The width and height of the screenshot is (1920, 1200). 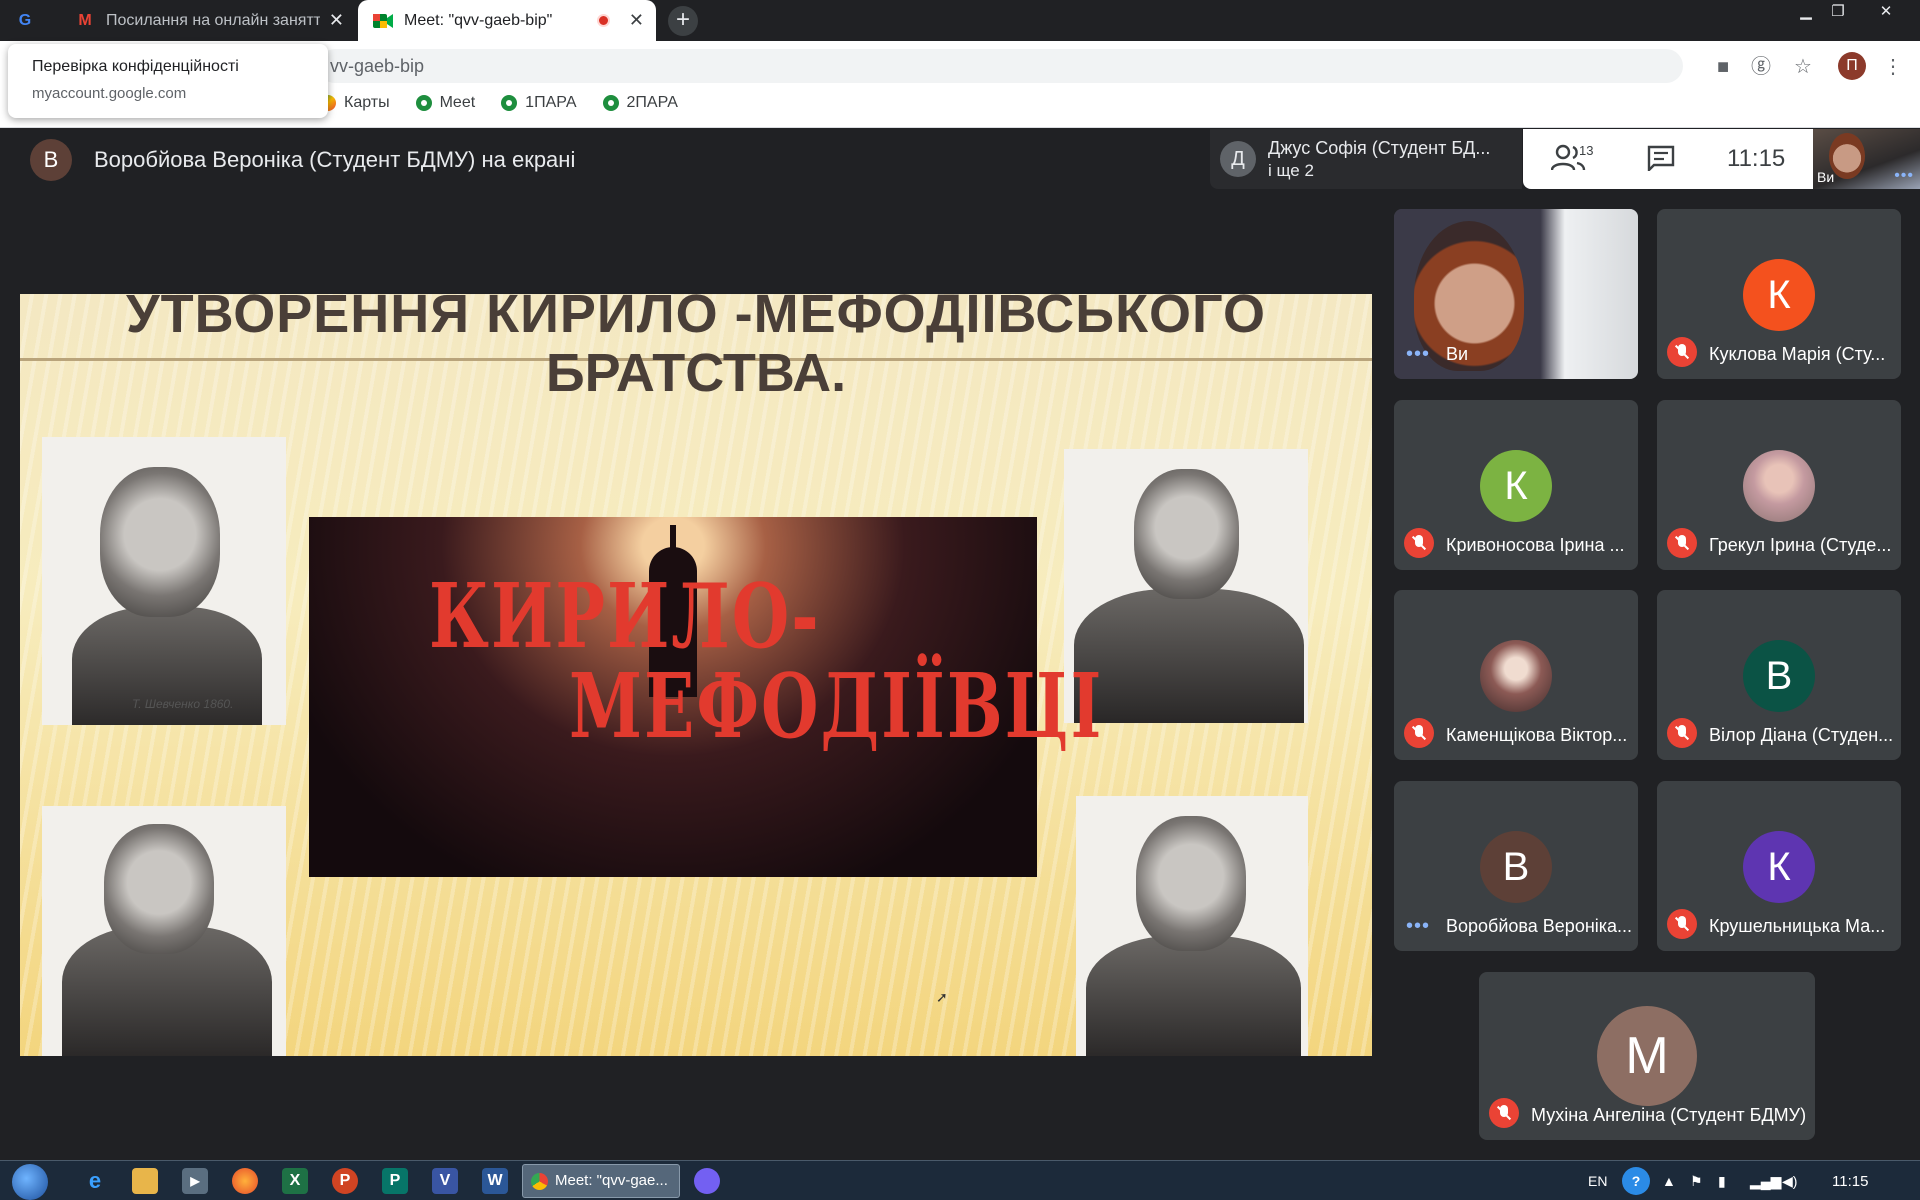 I want to click on participant-count: 13, so click(x=1586, y=150).